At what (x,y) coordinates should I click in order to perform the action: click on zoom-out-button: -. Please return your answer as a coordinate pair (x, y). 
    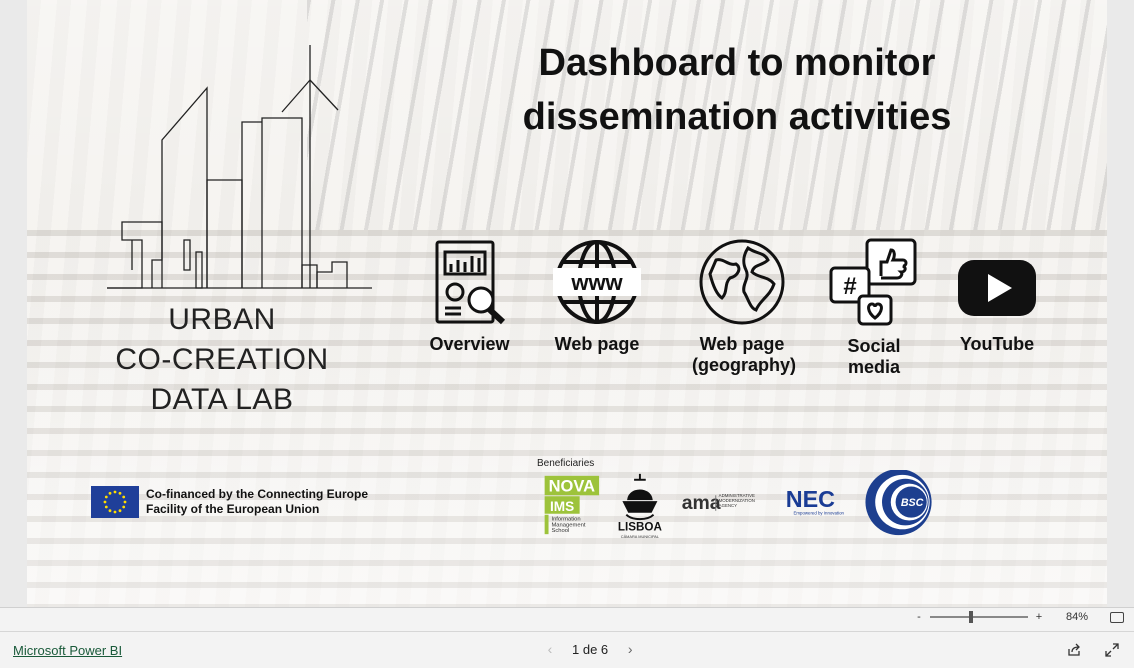
    Looking at the image, I should click on (919, 617).